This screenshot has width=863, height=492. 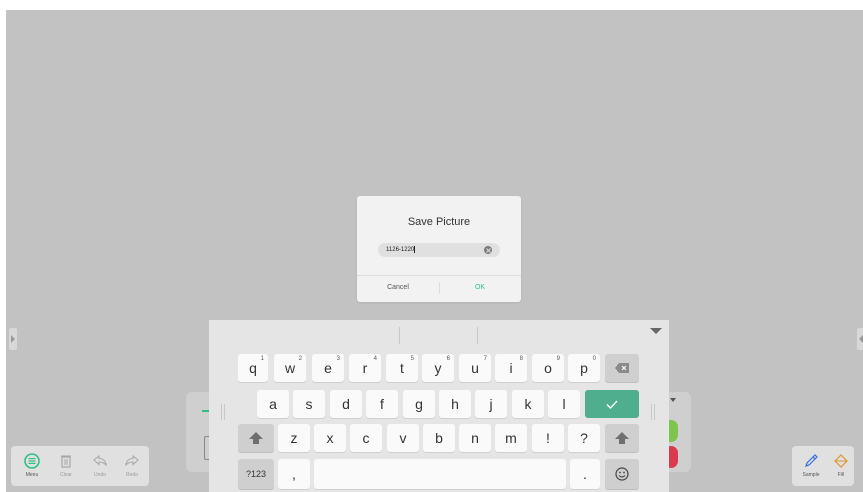 I want to click on key-v: v, so click(x=403, y=438).